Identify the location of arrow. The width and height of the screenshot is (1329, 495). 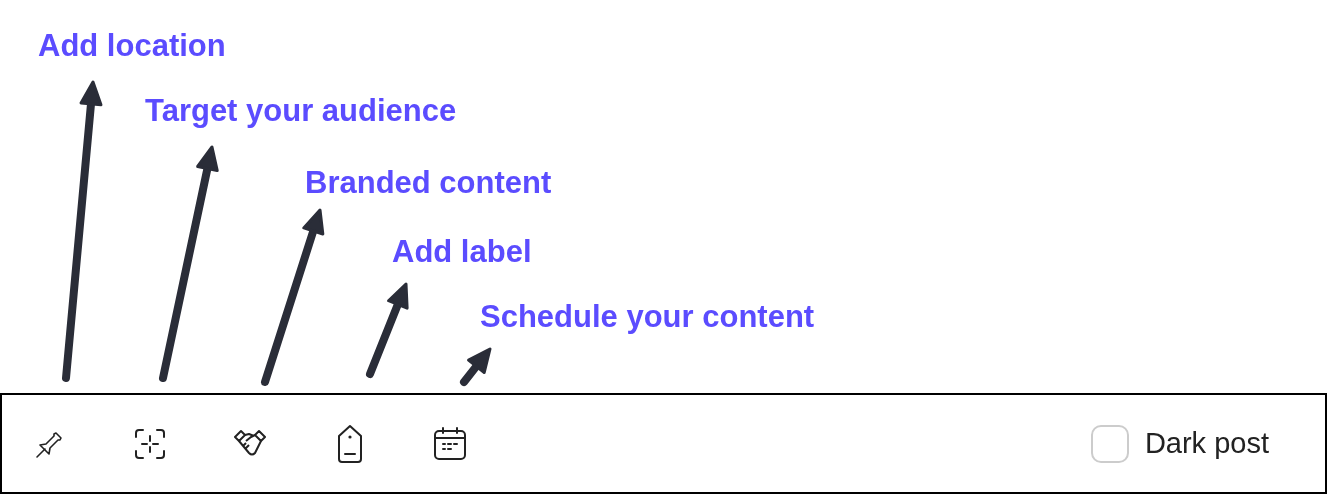
(476, 366).